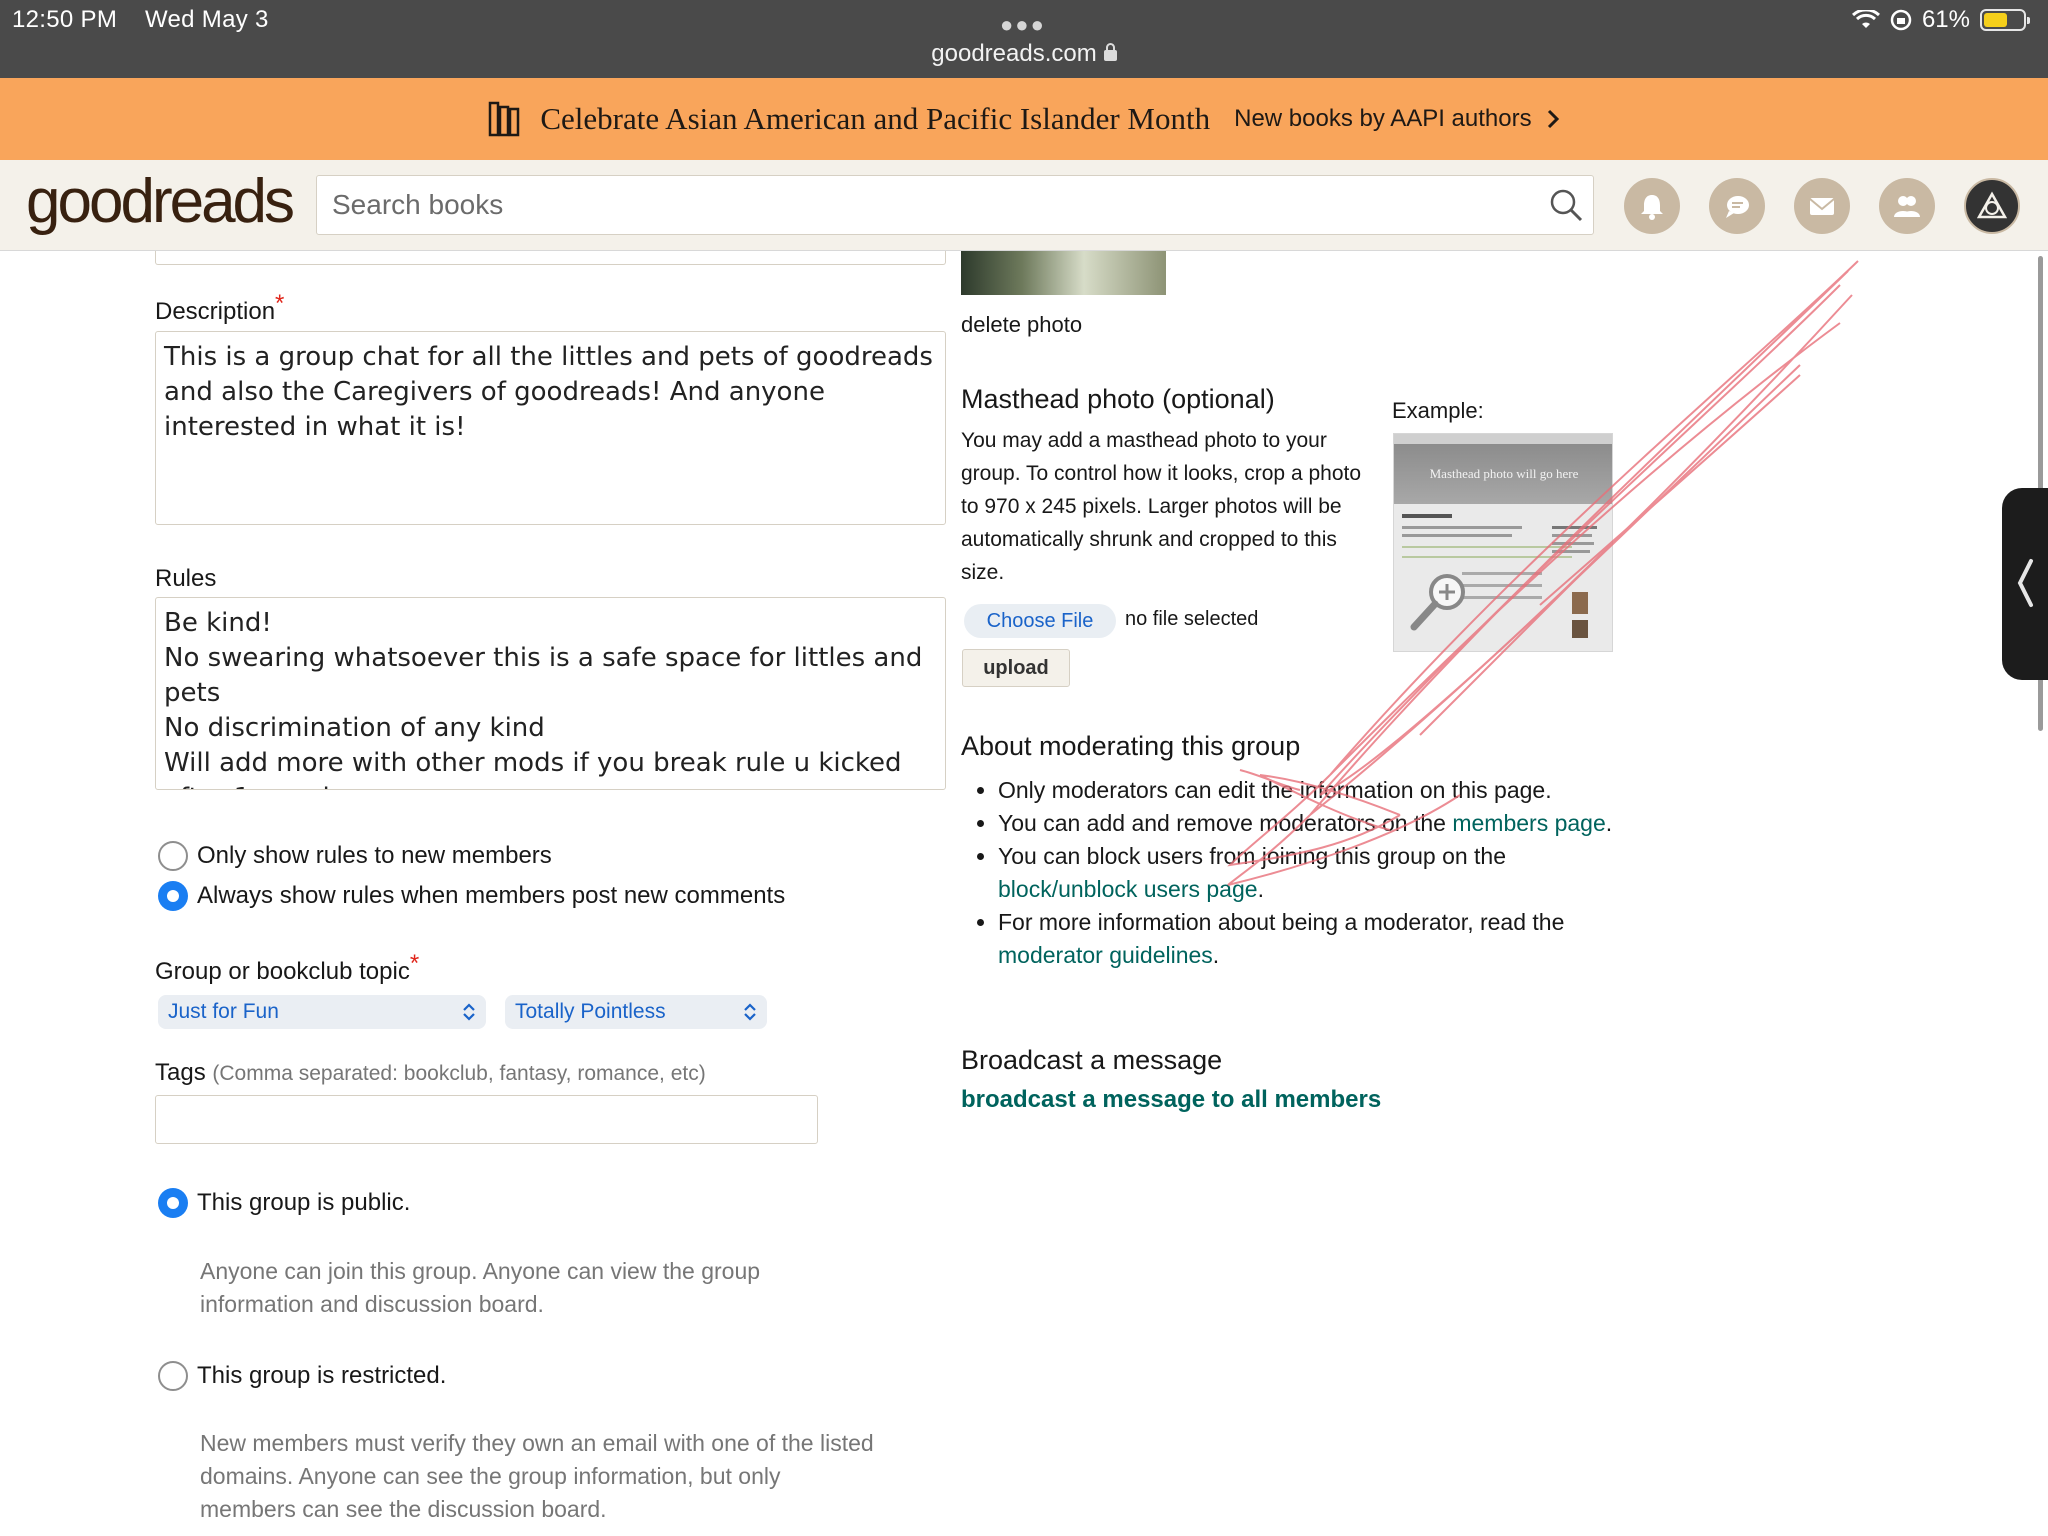 The image size is (2048, 1536). I want to click on topic-label: Group or bookclub topic*, so click(287, 967).